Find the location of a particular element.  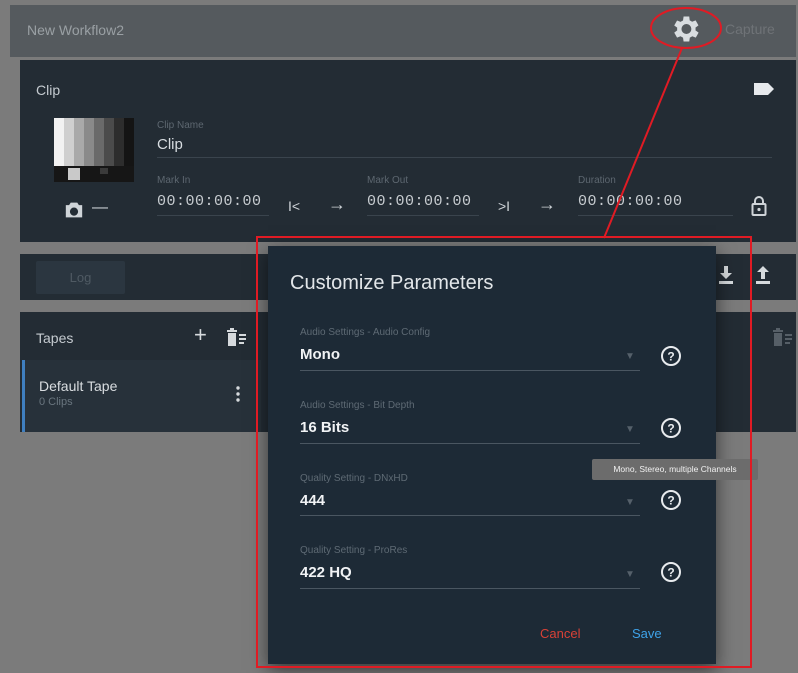

mark-in-label: Mark In is located at coordinates (174, 180).